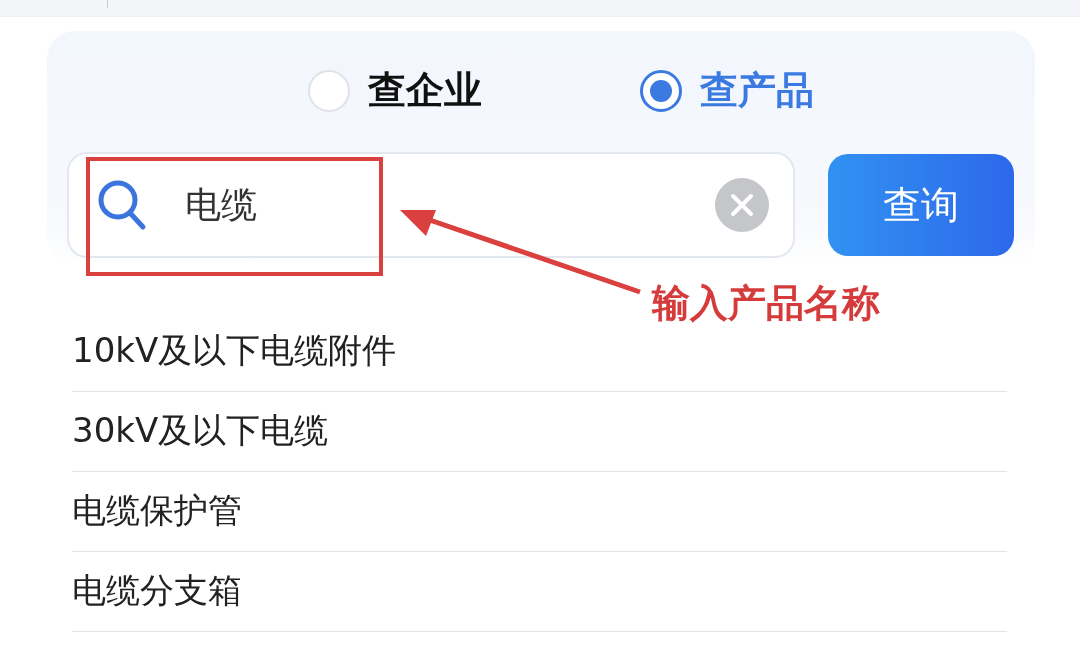  I want to click on clear-icon, so click(742, 205).